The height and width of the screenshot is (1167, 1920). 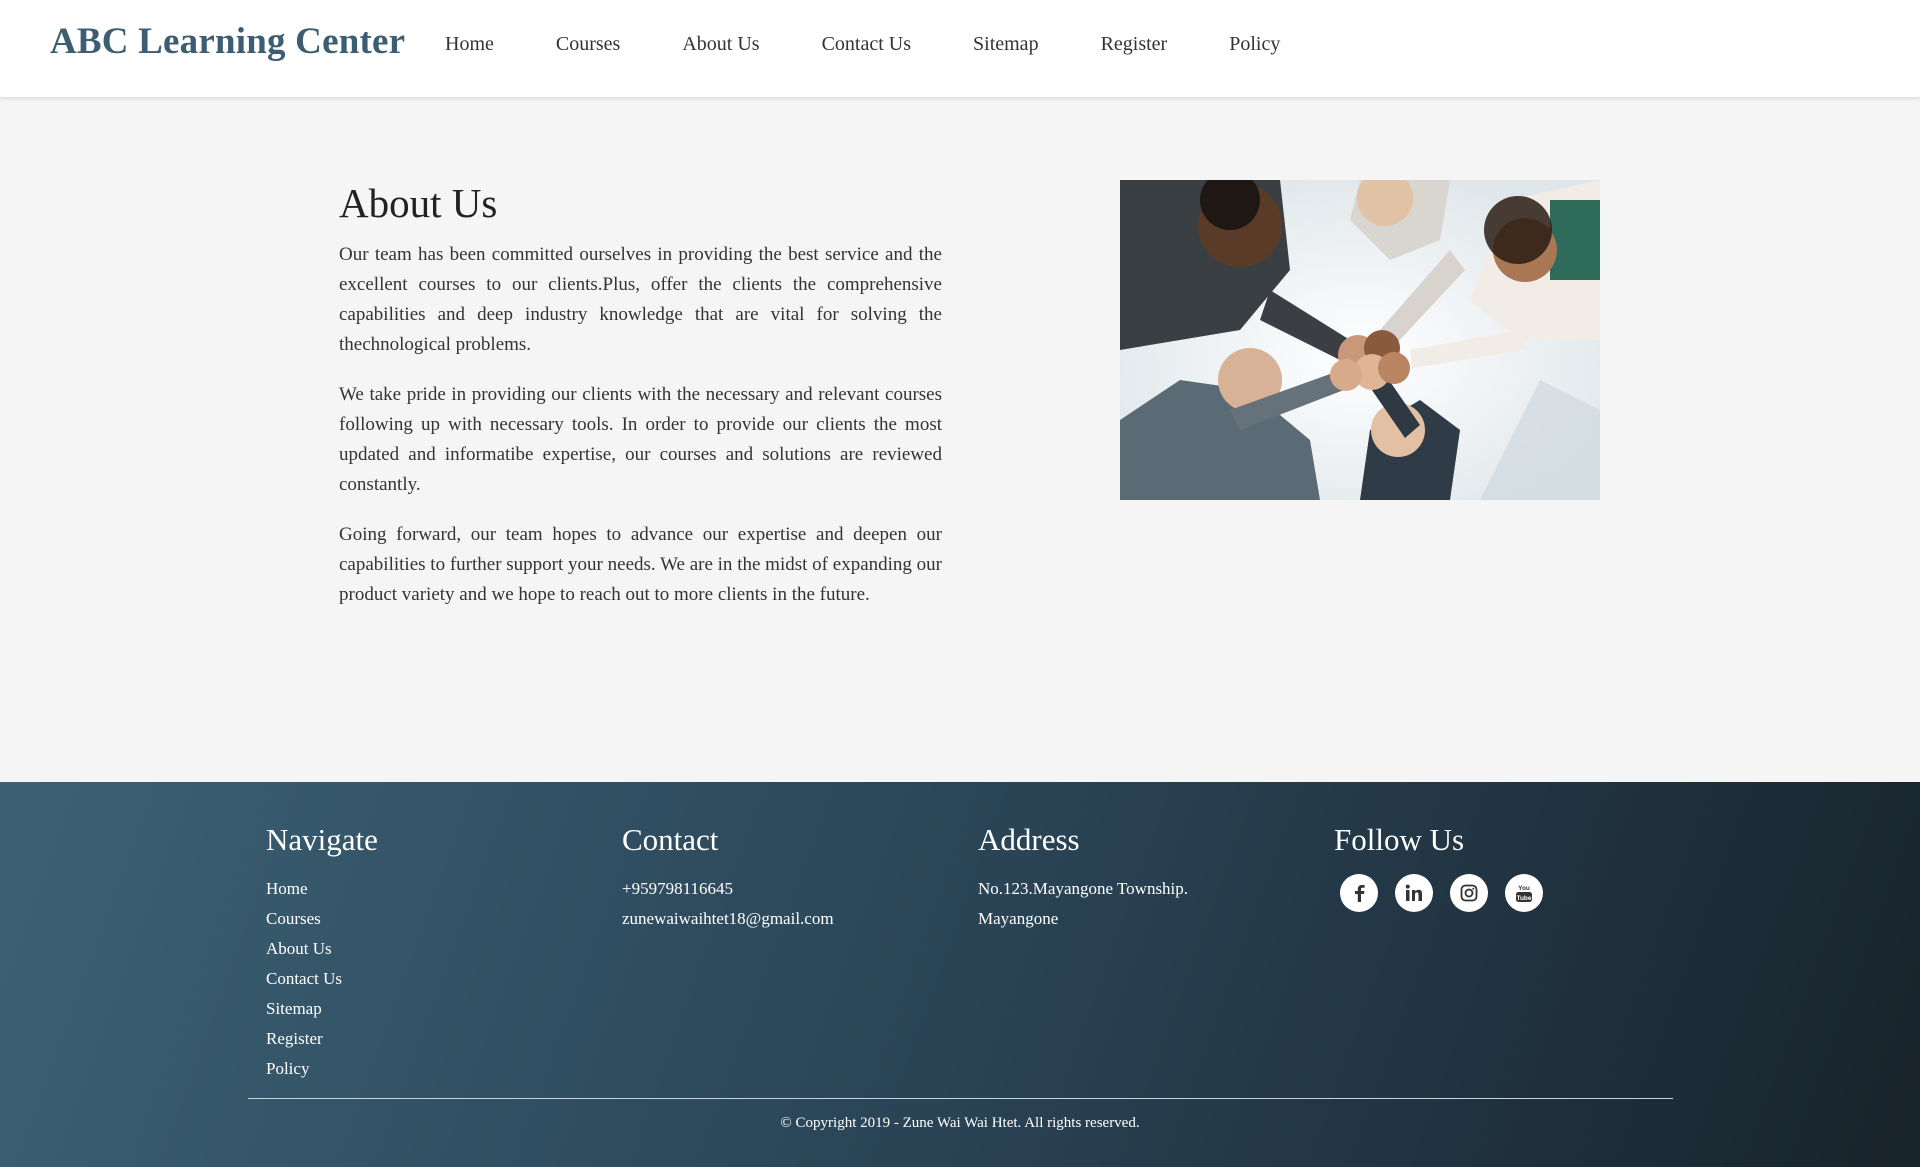 I want to click on youtube-icon: You Tube, so click(x=1524, y=893).